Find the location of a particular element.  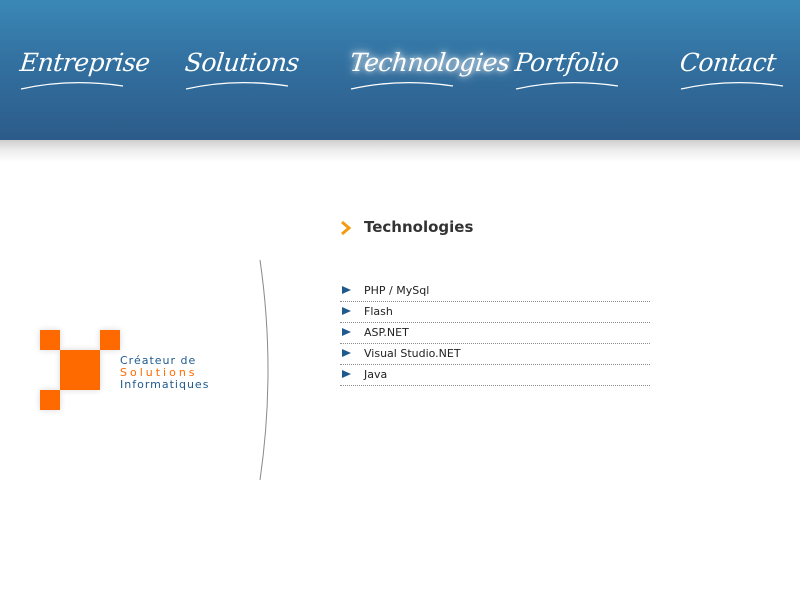

section-title: Technologies is located at coordinates (419, 227).